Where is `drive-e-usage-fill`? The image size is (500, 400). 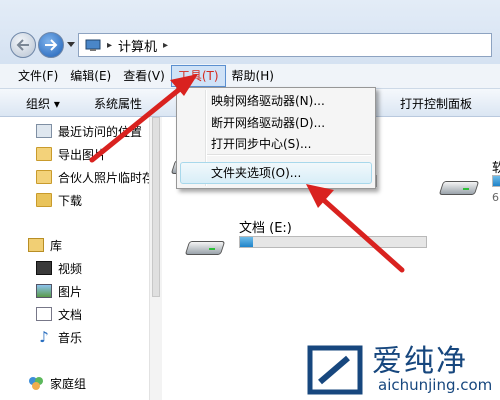 drive-e-usage-fill is located at coordinates (247, 242).